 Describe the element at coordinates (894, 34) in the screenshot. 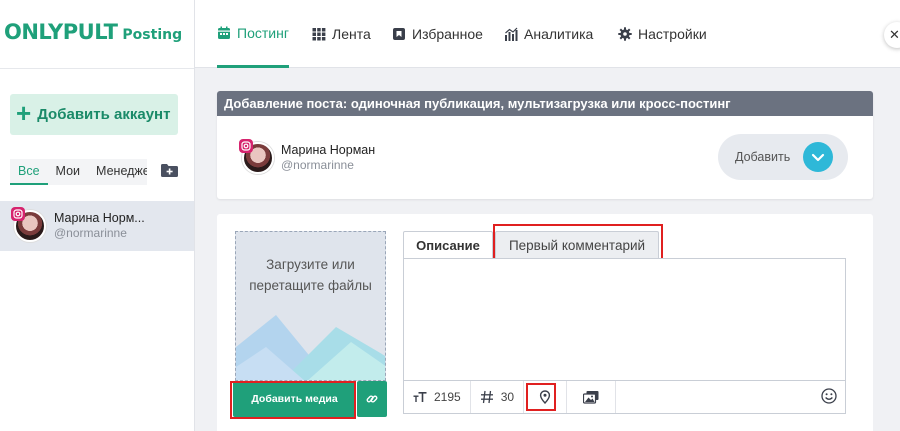

I see `close-icon: ✕` at that location.